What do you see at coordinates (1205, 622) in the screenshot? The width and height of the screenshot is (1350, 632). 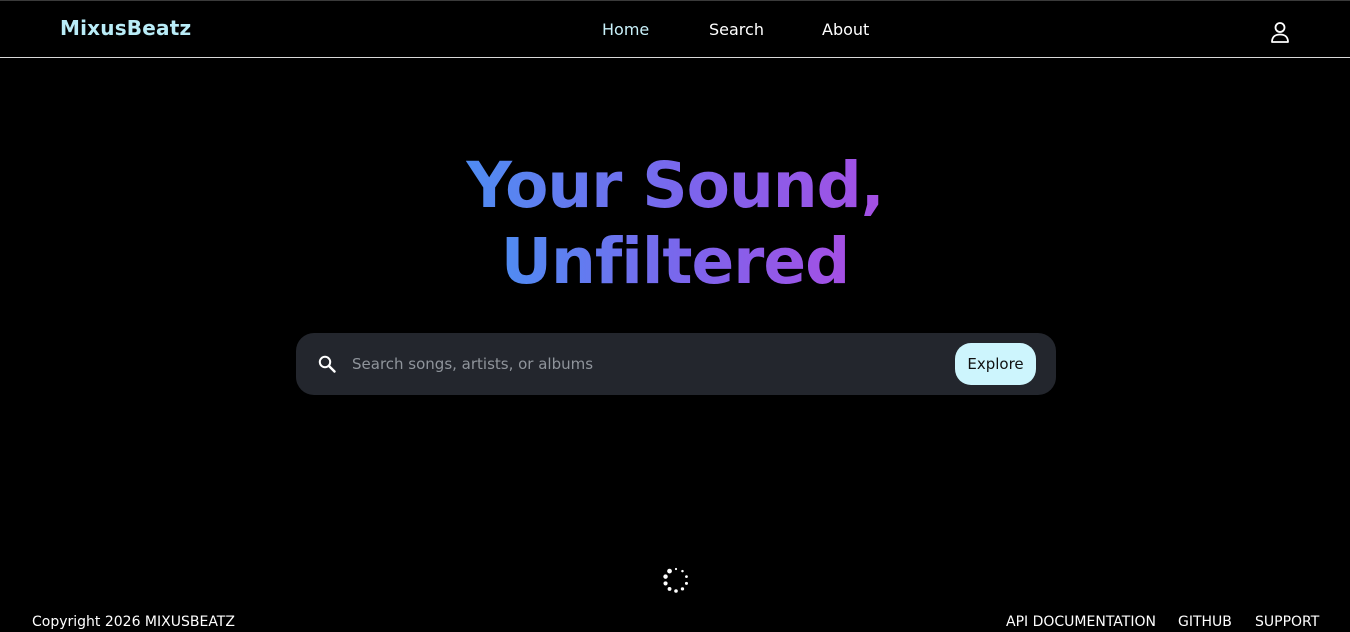 I see `footer-link-github: GITHUB` at bounding box center [1205, 622].